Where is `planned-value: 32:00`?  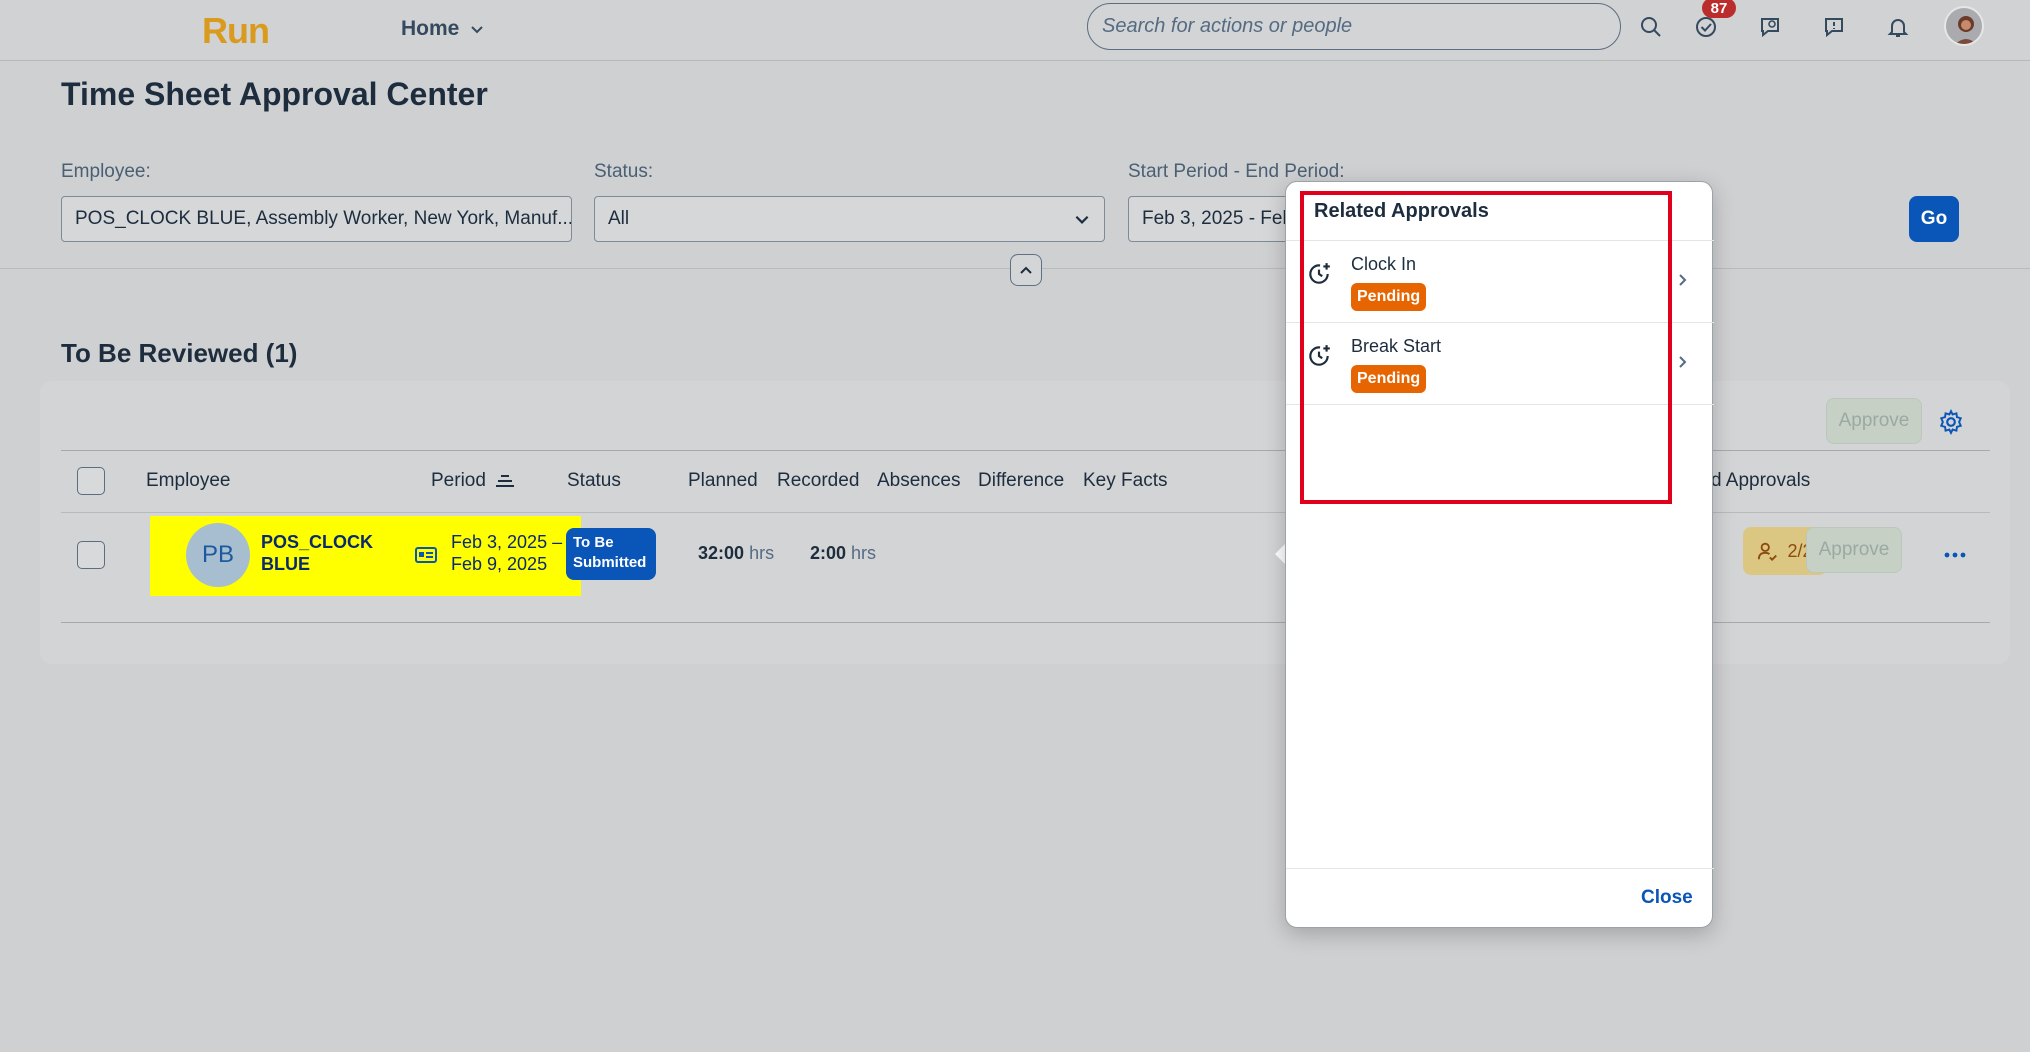
planned-value: 32:00 is located at coordinates (721, 553).